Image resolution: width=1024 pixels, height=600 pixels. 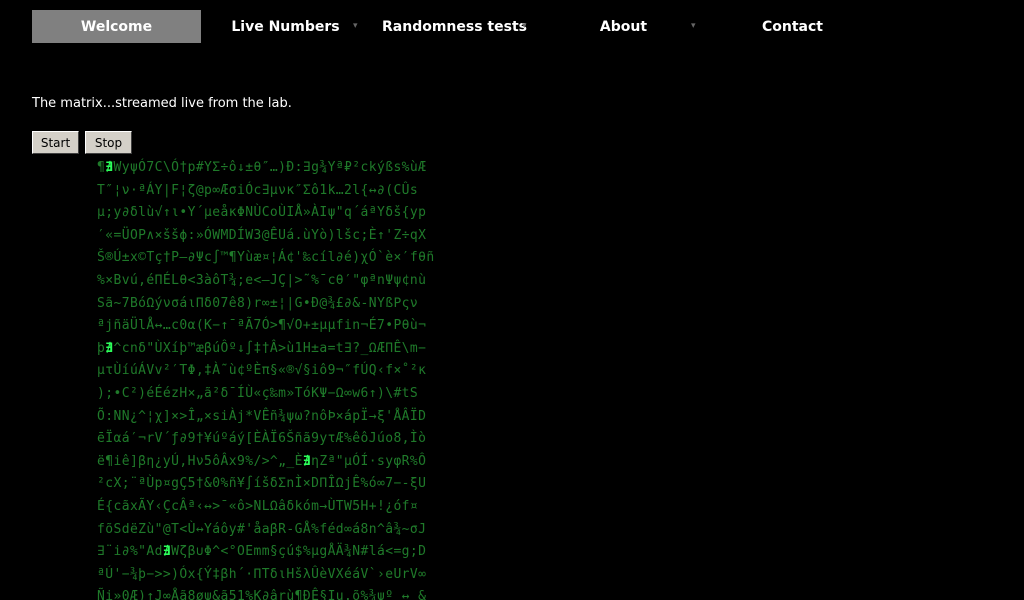 I want to click on nav-label: Welcome, so click(x=116, y=26).